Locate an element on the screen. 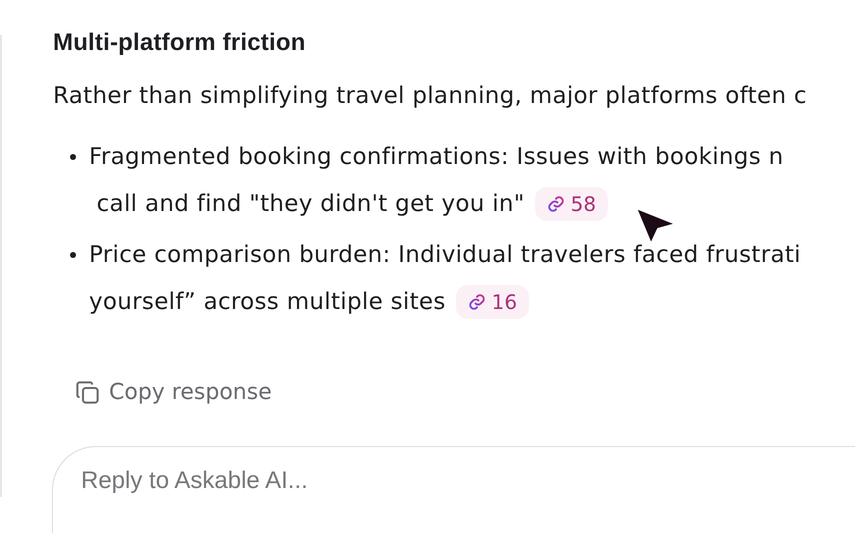 The height and width of the screenshot is (535, 855). bullet-text: Price comparison burden: Individual travelers faced frustrati is located at coordinates (445, 255).